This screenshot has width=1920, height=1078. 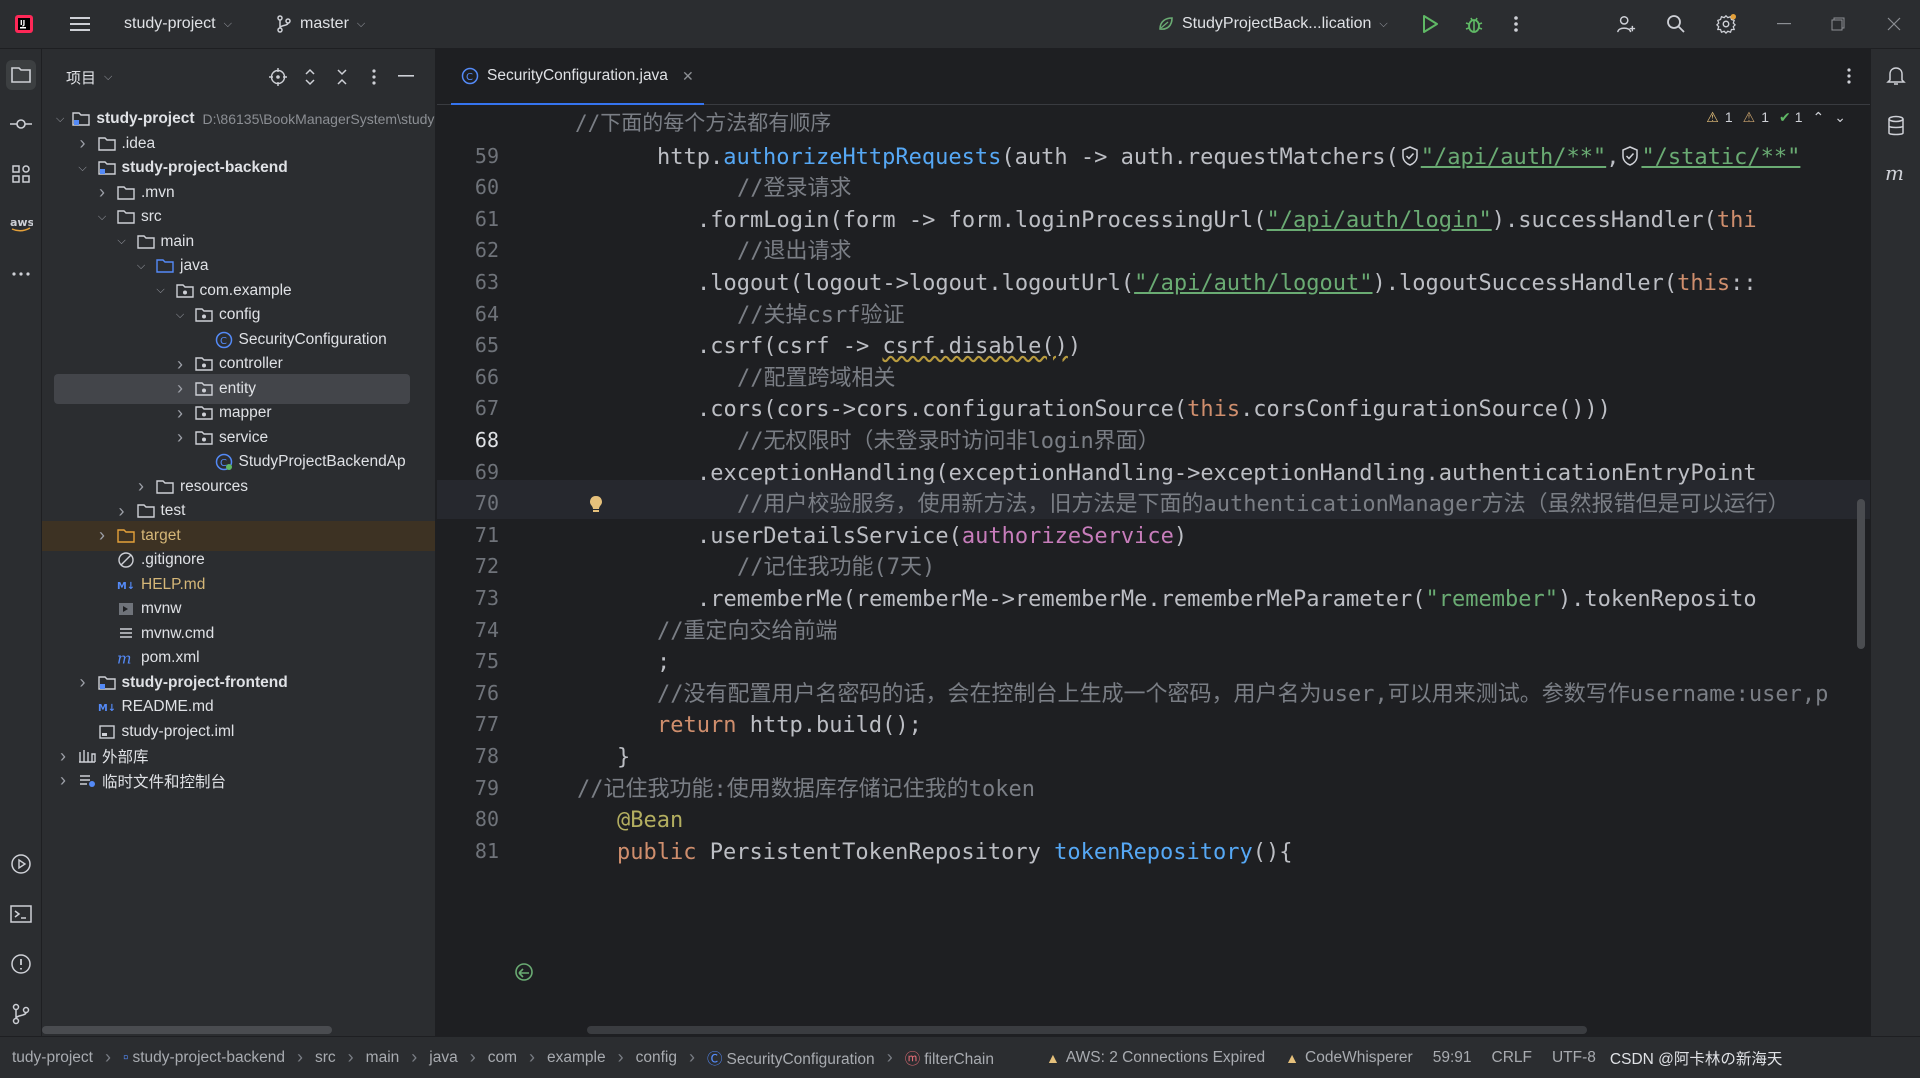 I want to click on close-tab-icon: ✕, so click(x=688, y=76).